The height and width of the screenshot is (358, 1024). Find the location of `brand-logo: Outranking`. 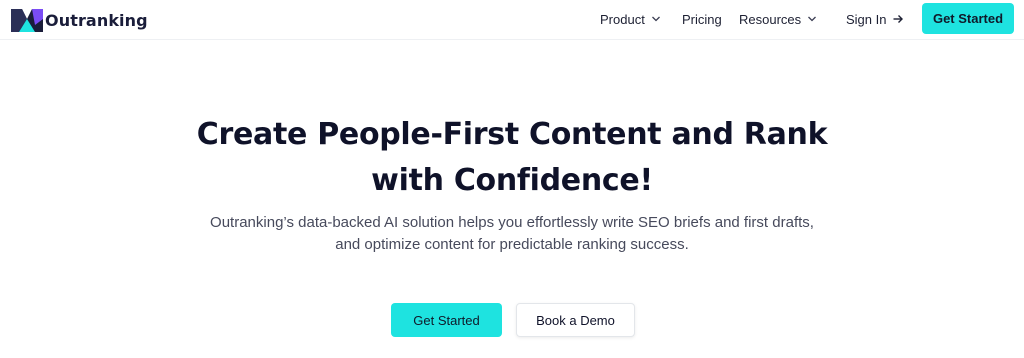

brand-logo: Outranking is located at coordinates (79, 20).